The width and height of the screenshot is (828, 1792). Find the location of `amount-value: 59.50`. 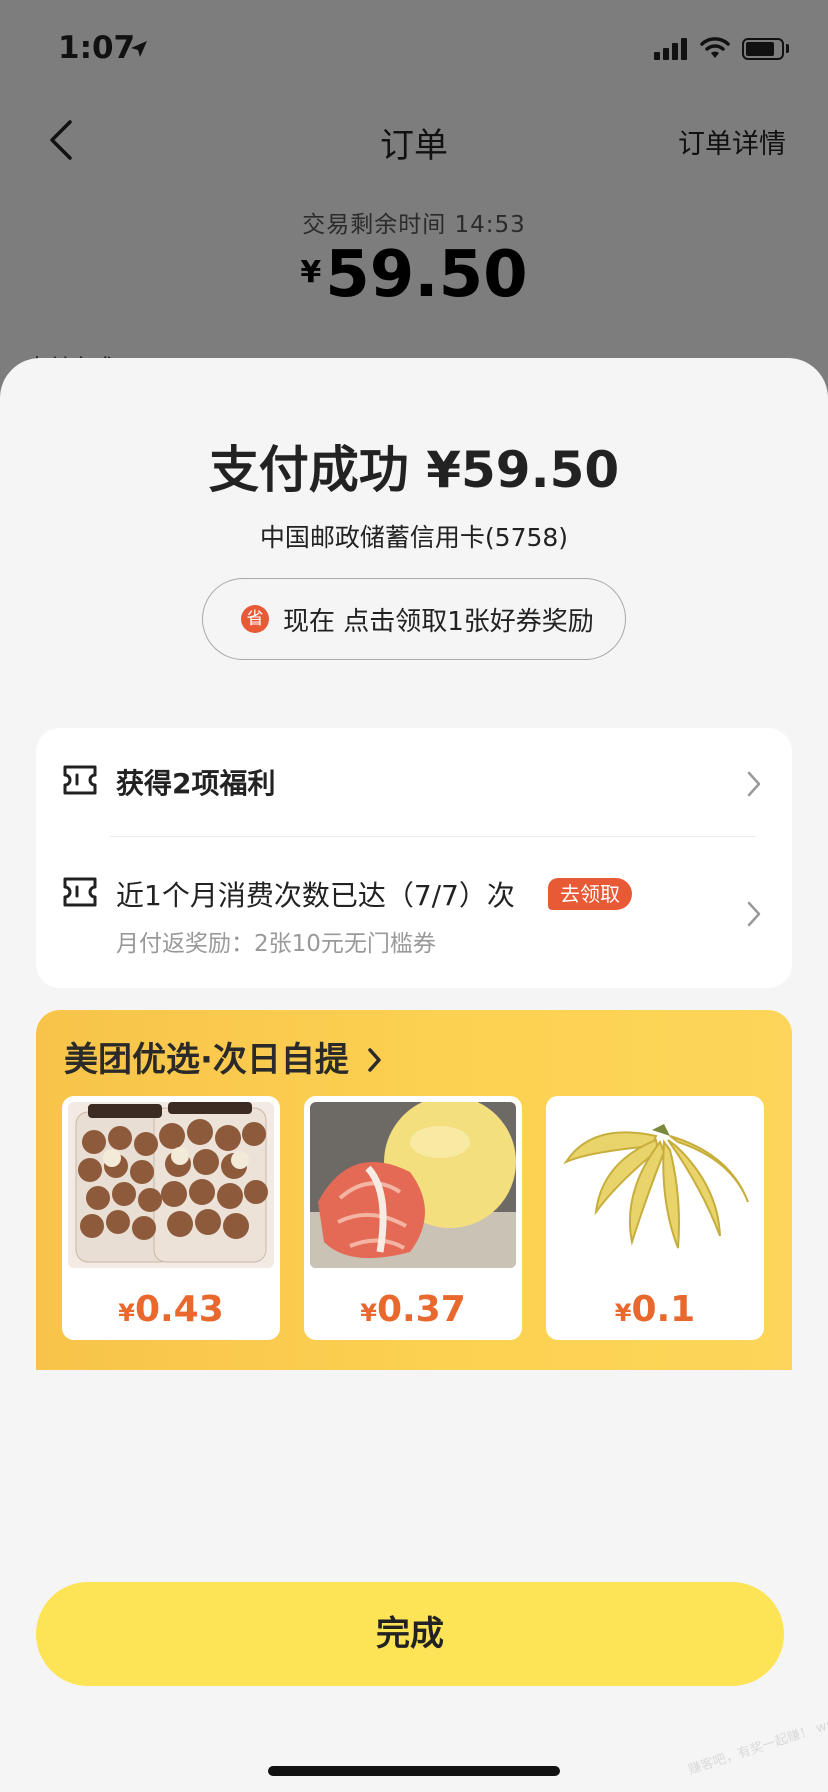

amount-value: 59.50 is located at coordinates (426, 275).